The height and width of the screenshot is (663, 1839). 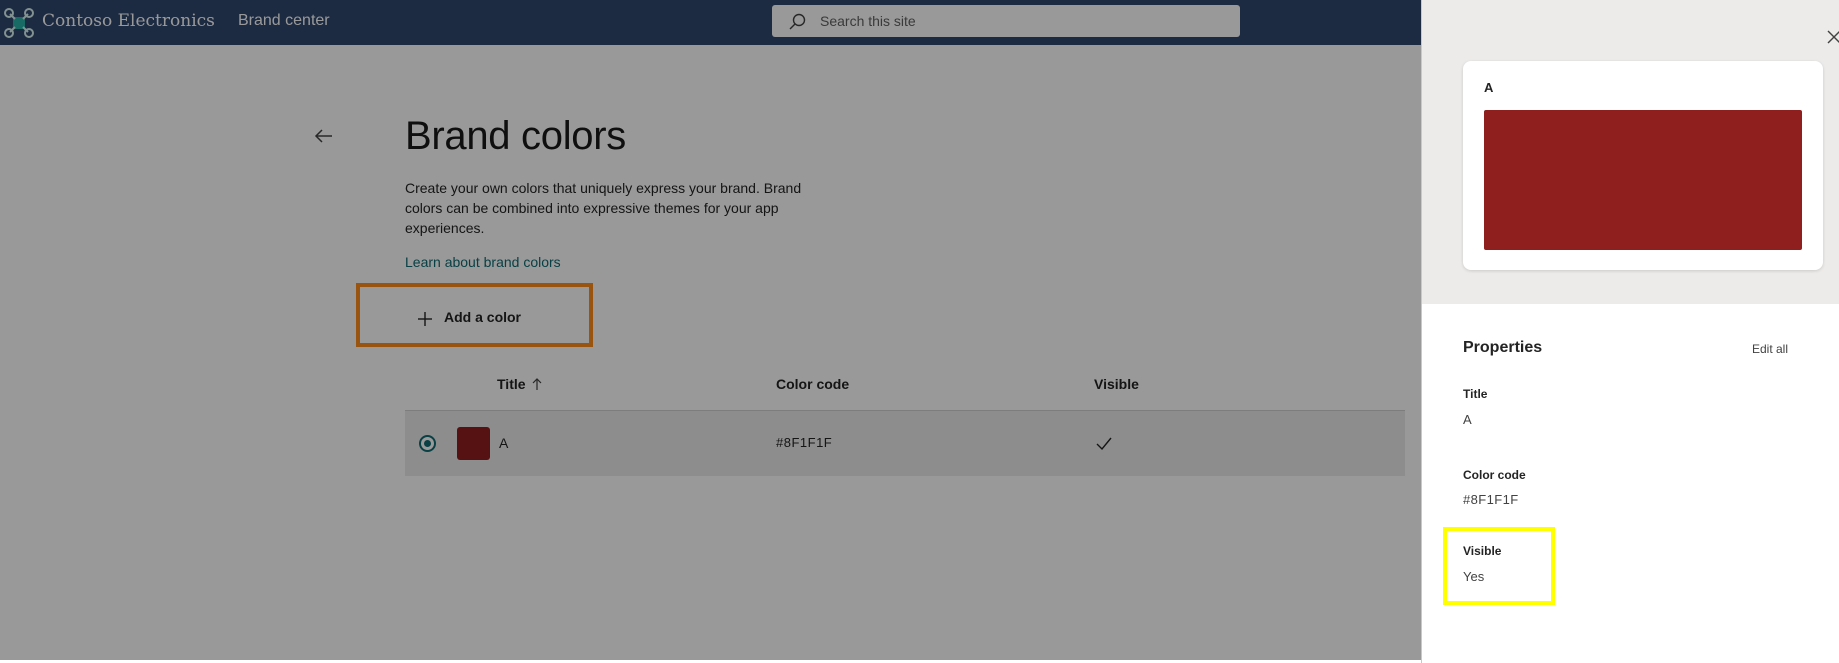 I want to click on add-color-label: Add a color, so click(x=483, y=317).